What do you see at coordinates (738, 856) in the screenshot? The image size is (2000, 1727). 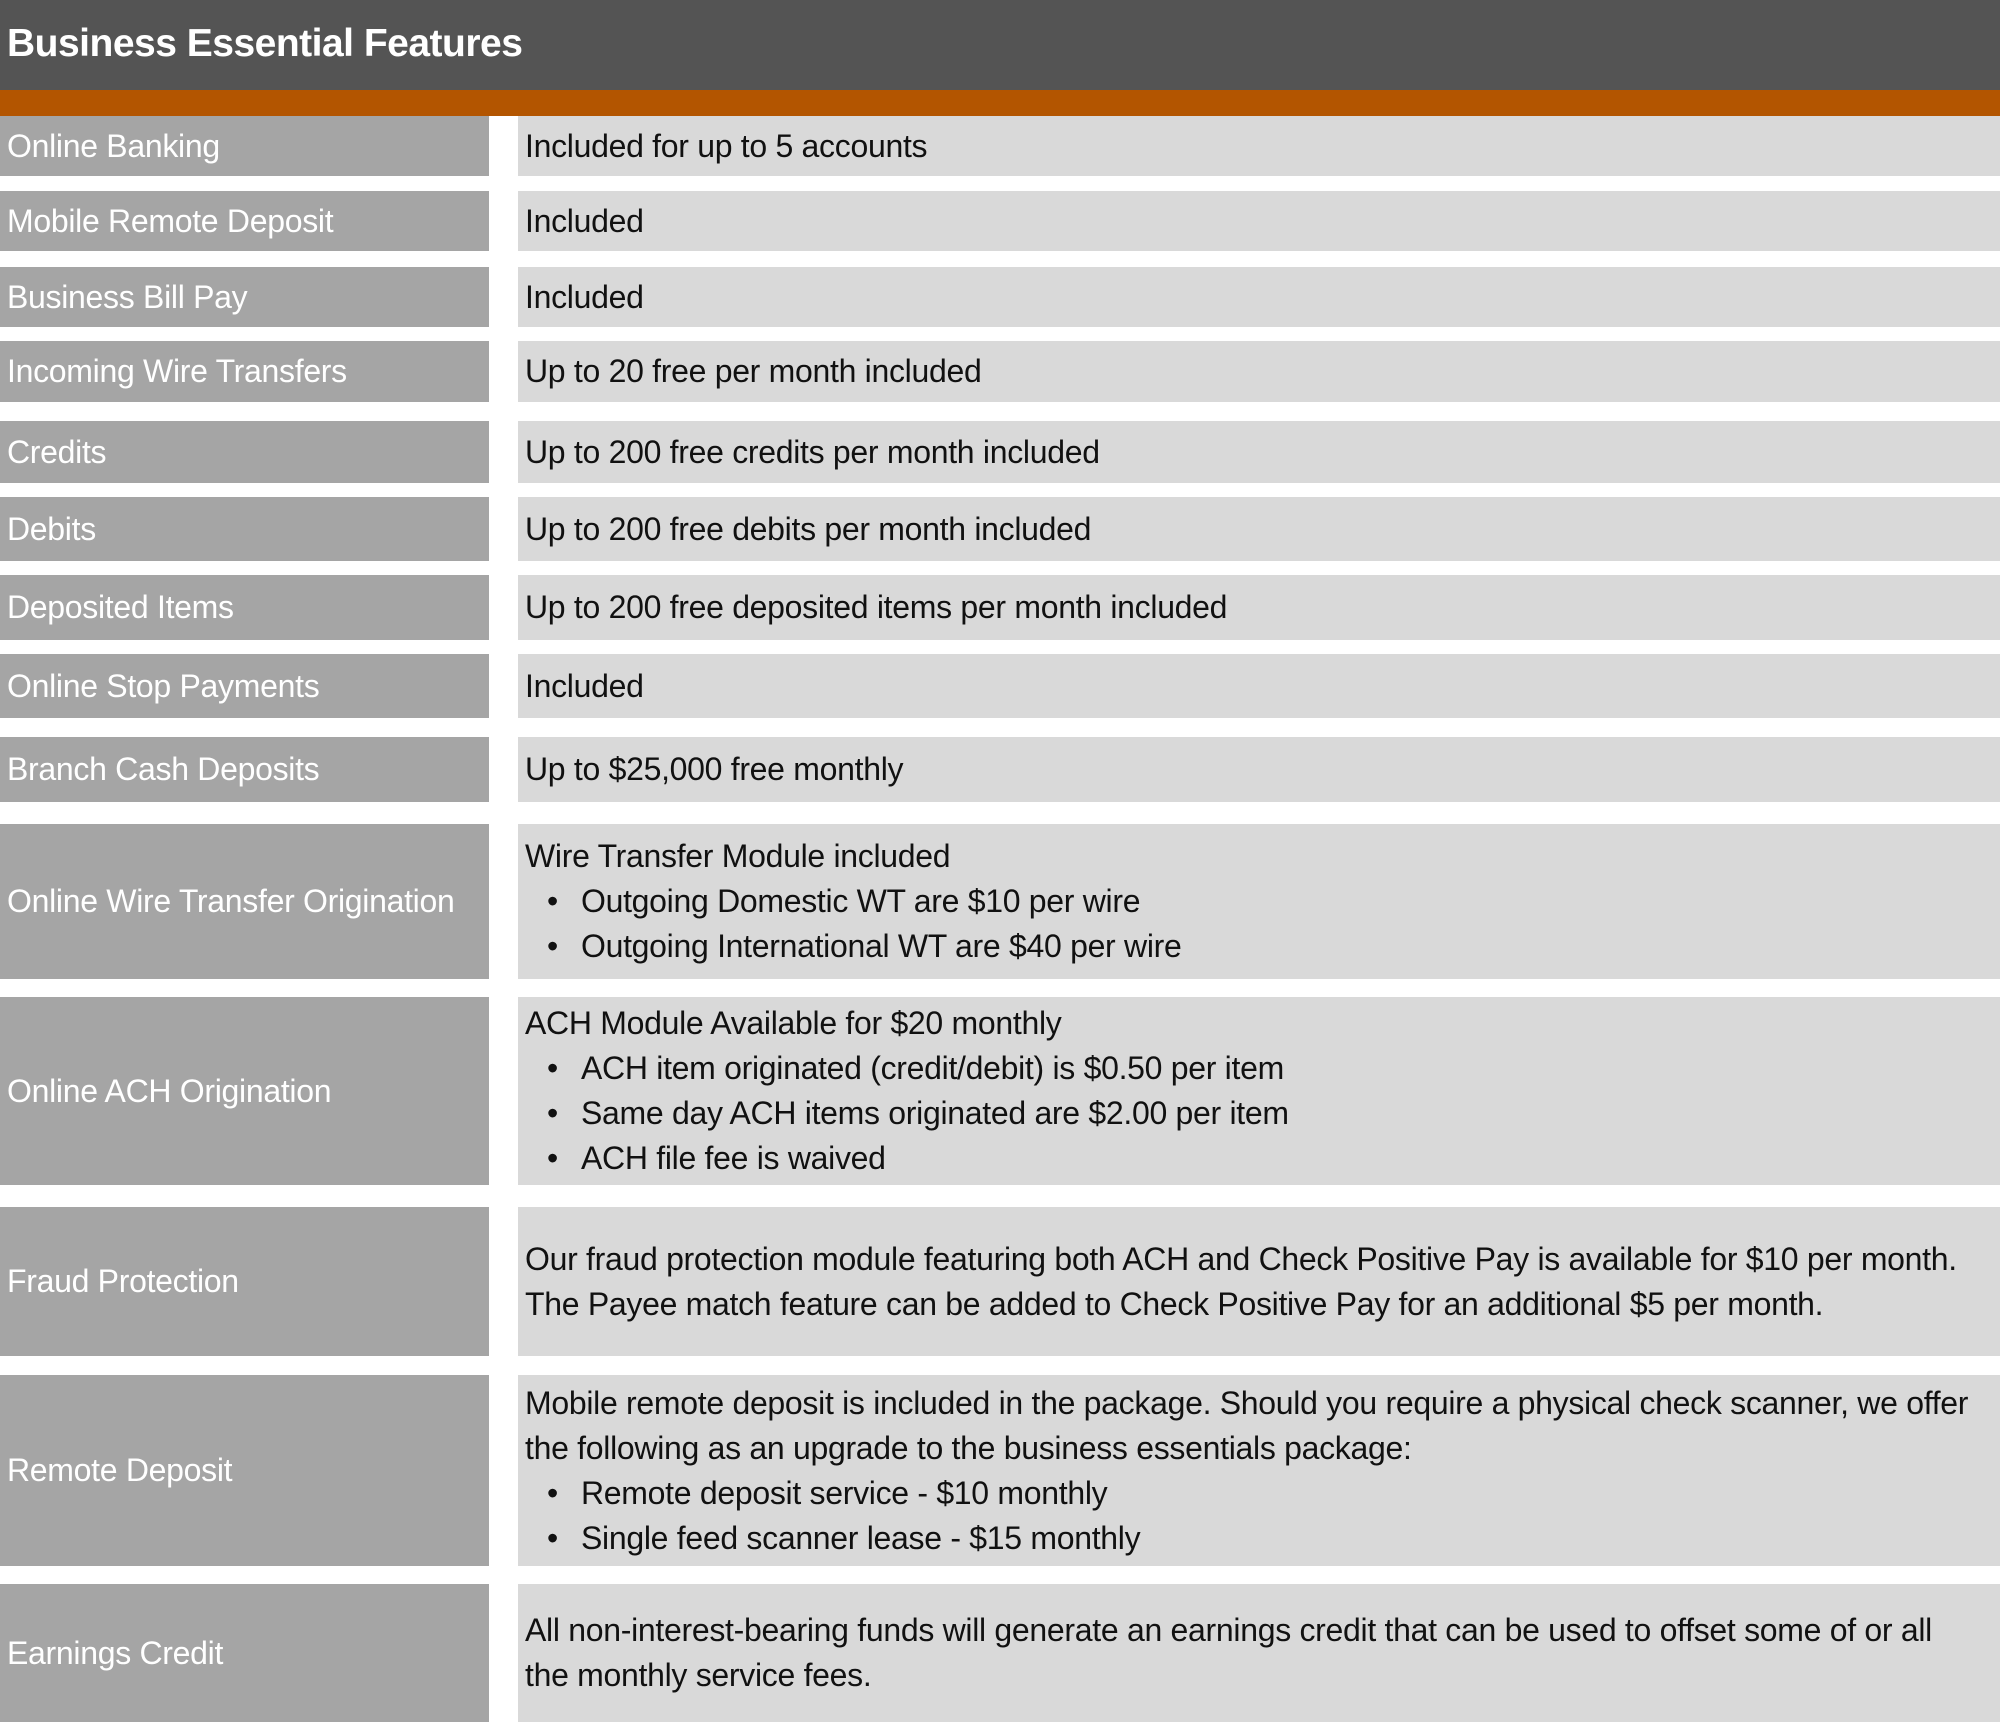 I see `feature-value-text: Wire Transfer Module included` at bounding box center [738, 856].